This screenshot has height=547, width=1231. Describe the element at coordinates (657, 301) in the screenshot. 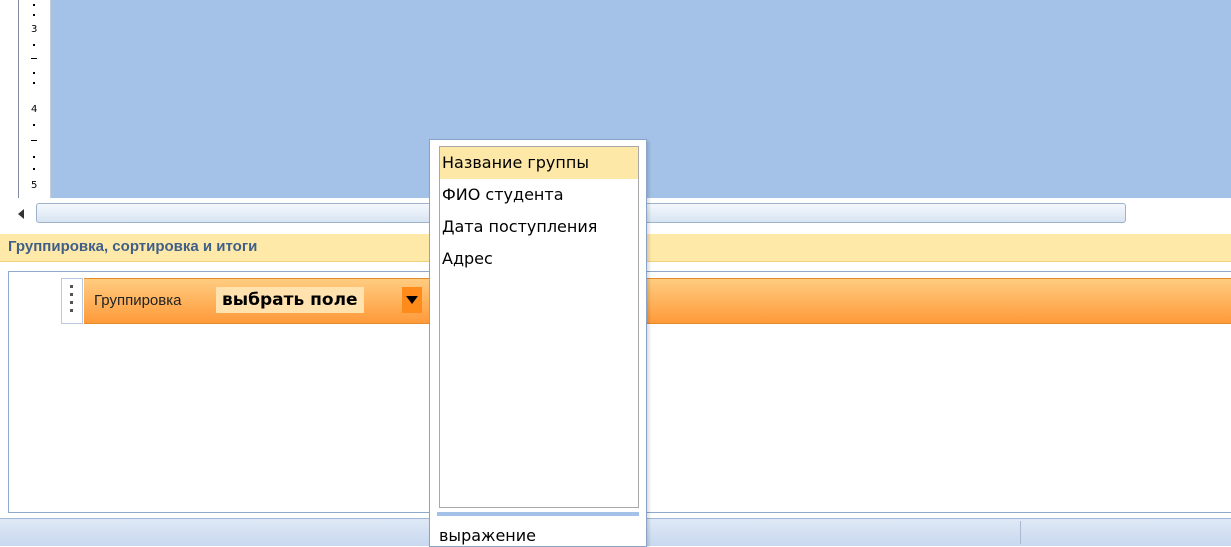

I see `grouping-row: Группировка выбрать поле` at that location.